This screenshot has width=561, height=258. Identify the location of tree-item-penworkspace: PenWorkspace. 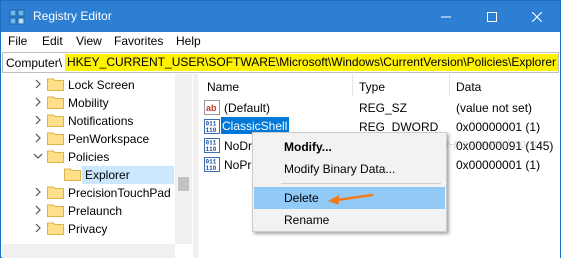
(88, 139).